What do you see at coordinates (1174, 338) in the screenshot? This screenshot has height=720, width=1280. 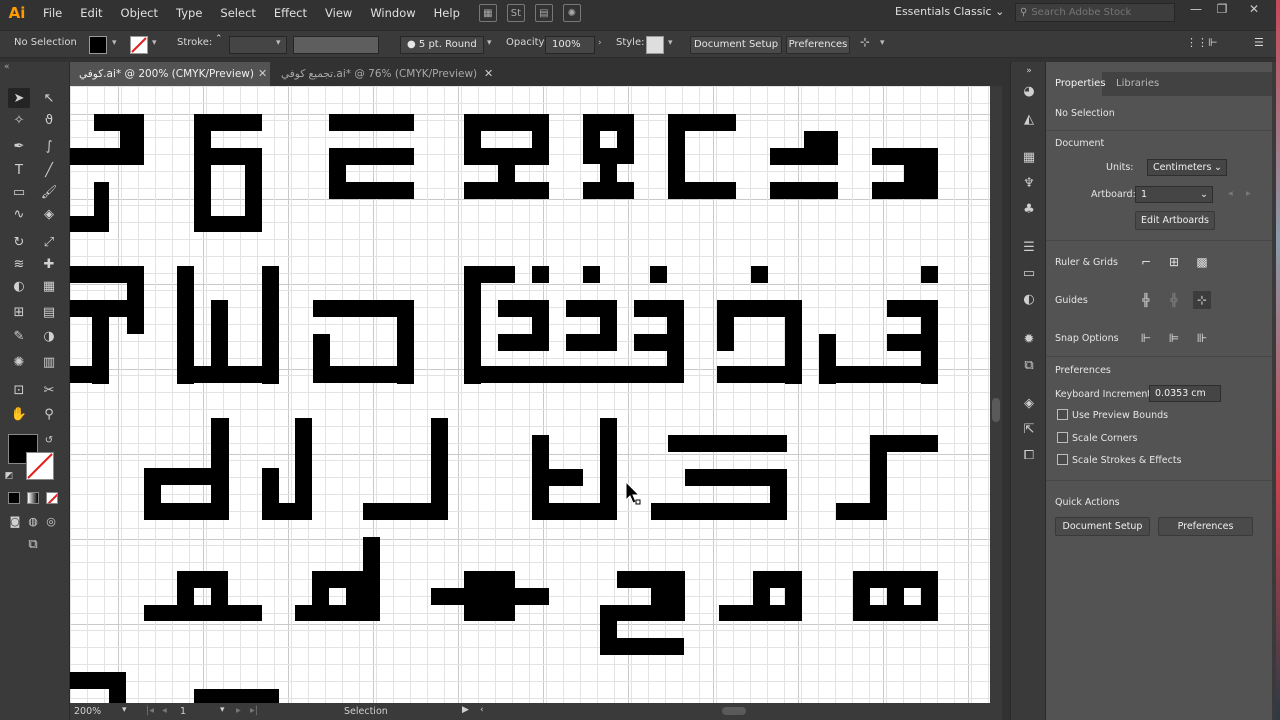 I see `snap-to-pixel-icon: ⊫` at bounding box center [1174, 338].